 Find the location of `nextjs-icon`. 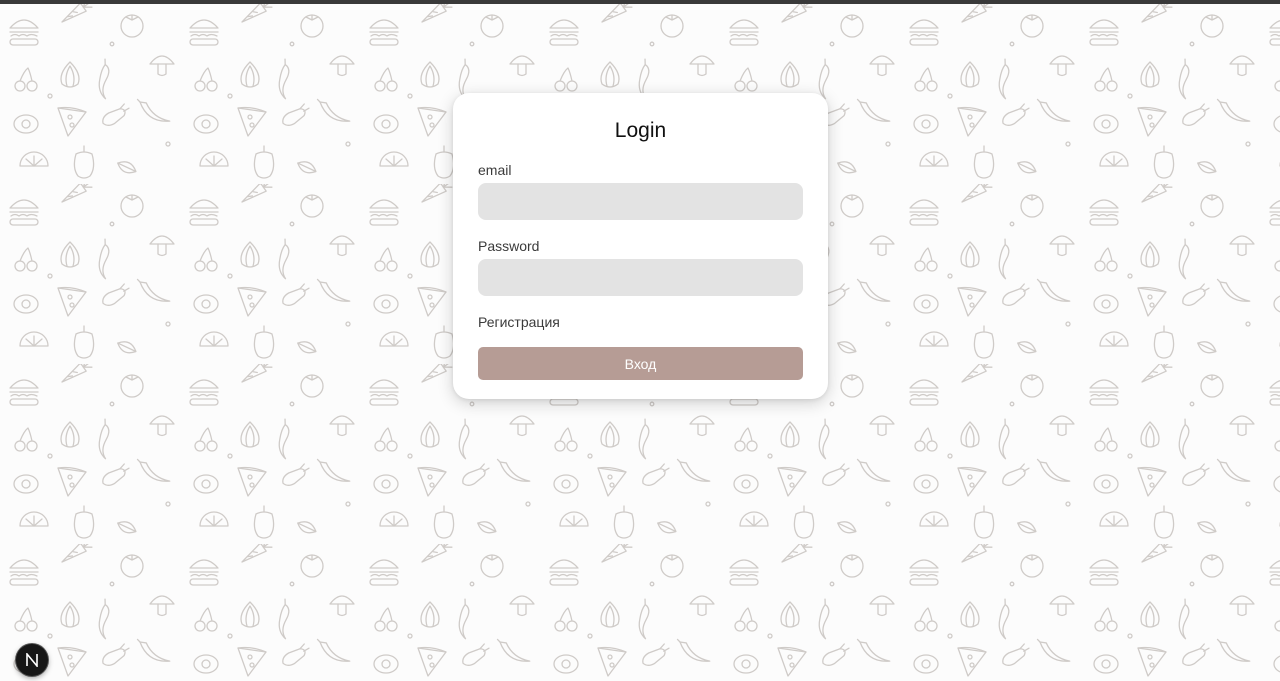

nextjs-icon is located at coordinates (32, 660).